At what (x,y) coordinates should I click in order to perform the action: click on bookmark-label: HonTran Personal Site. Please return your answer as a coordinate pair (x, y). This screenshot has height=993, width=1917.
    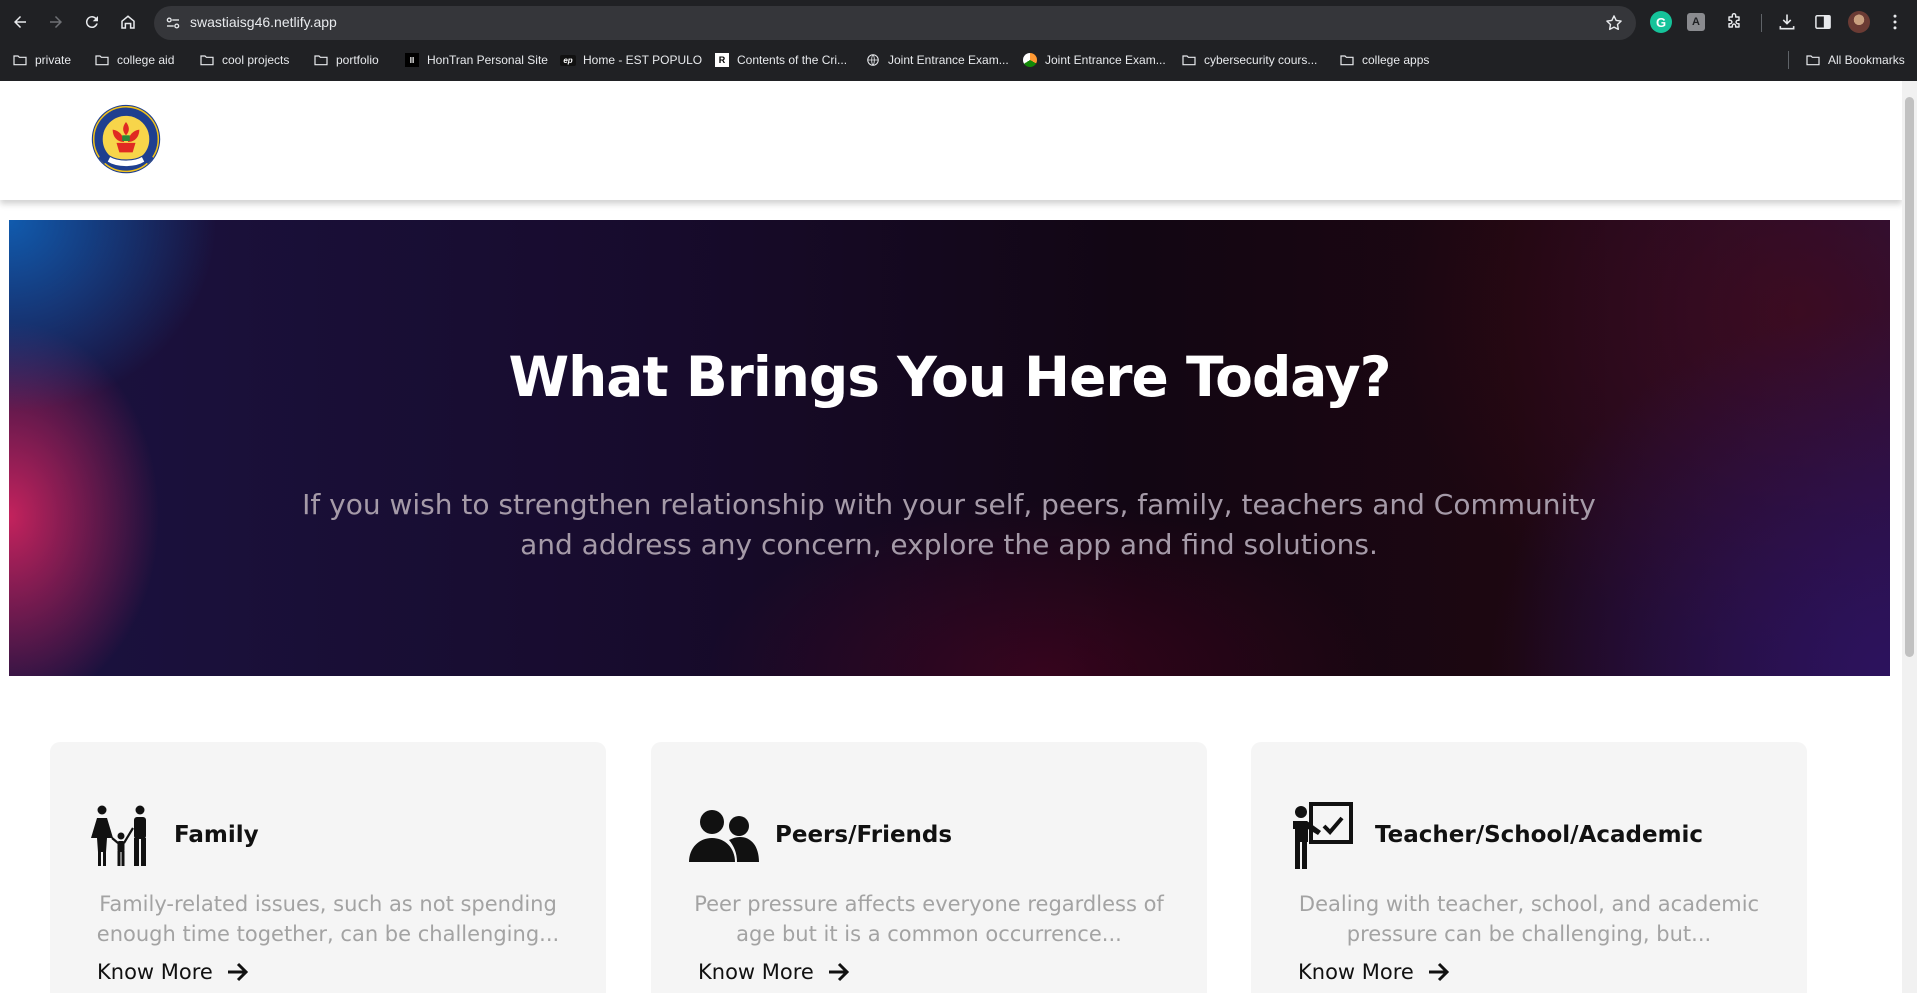
    Looking at the image, I should click on (487, 60).